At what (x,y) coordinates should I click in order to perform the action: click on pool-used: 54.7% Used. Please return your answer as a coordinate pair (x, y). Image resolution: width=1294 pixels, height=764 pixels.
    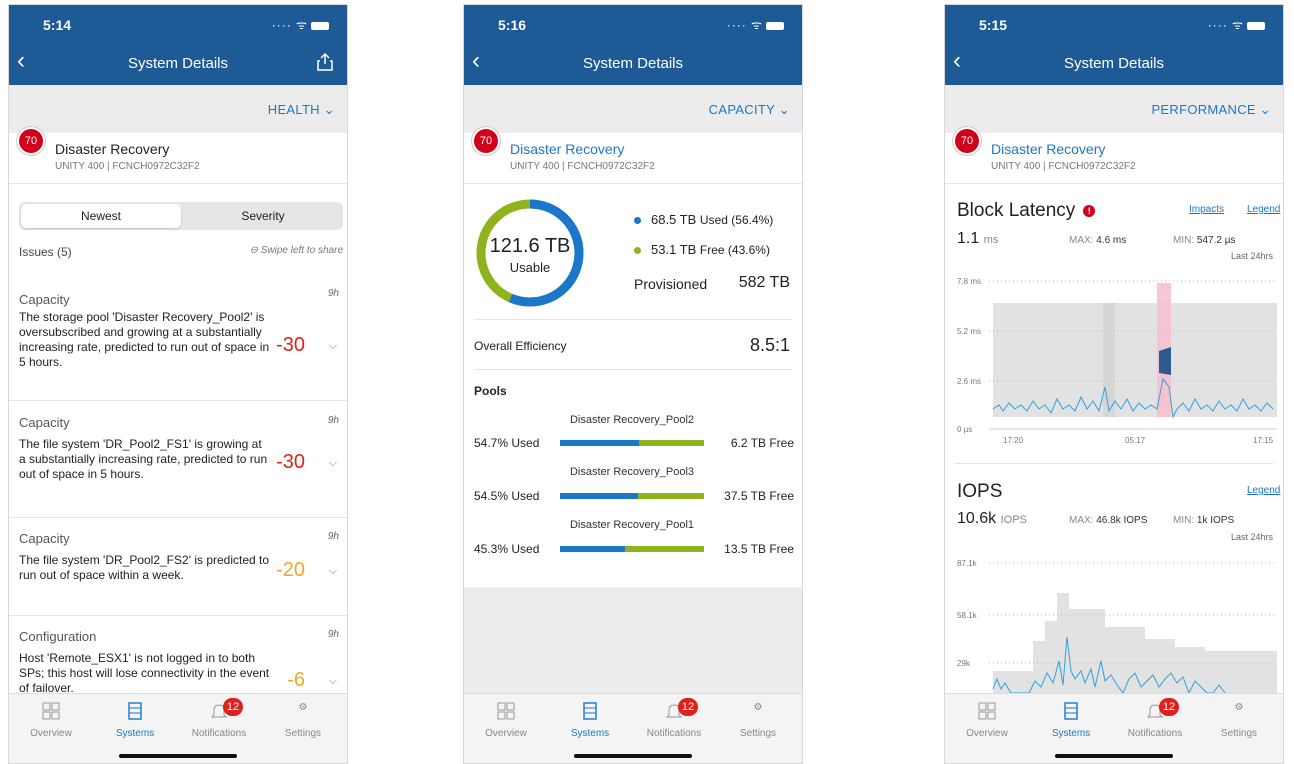
    Looking at the image, I should click on (507, 443).